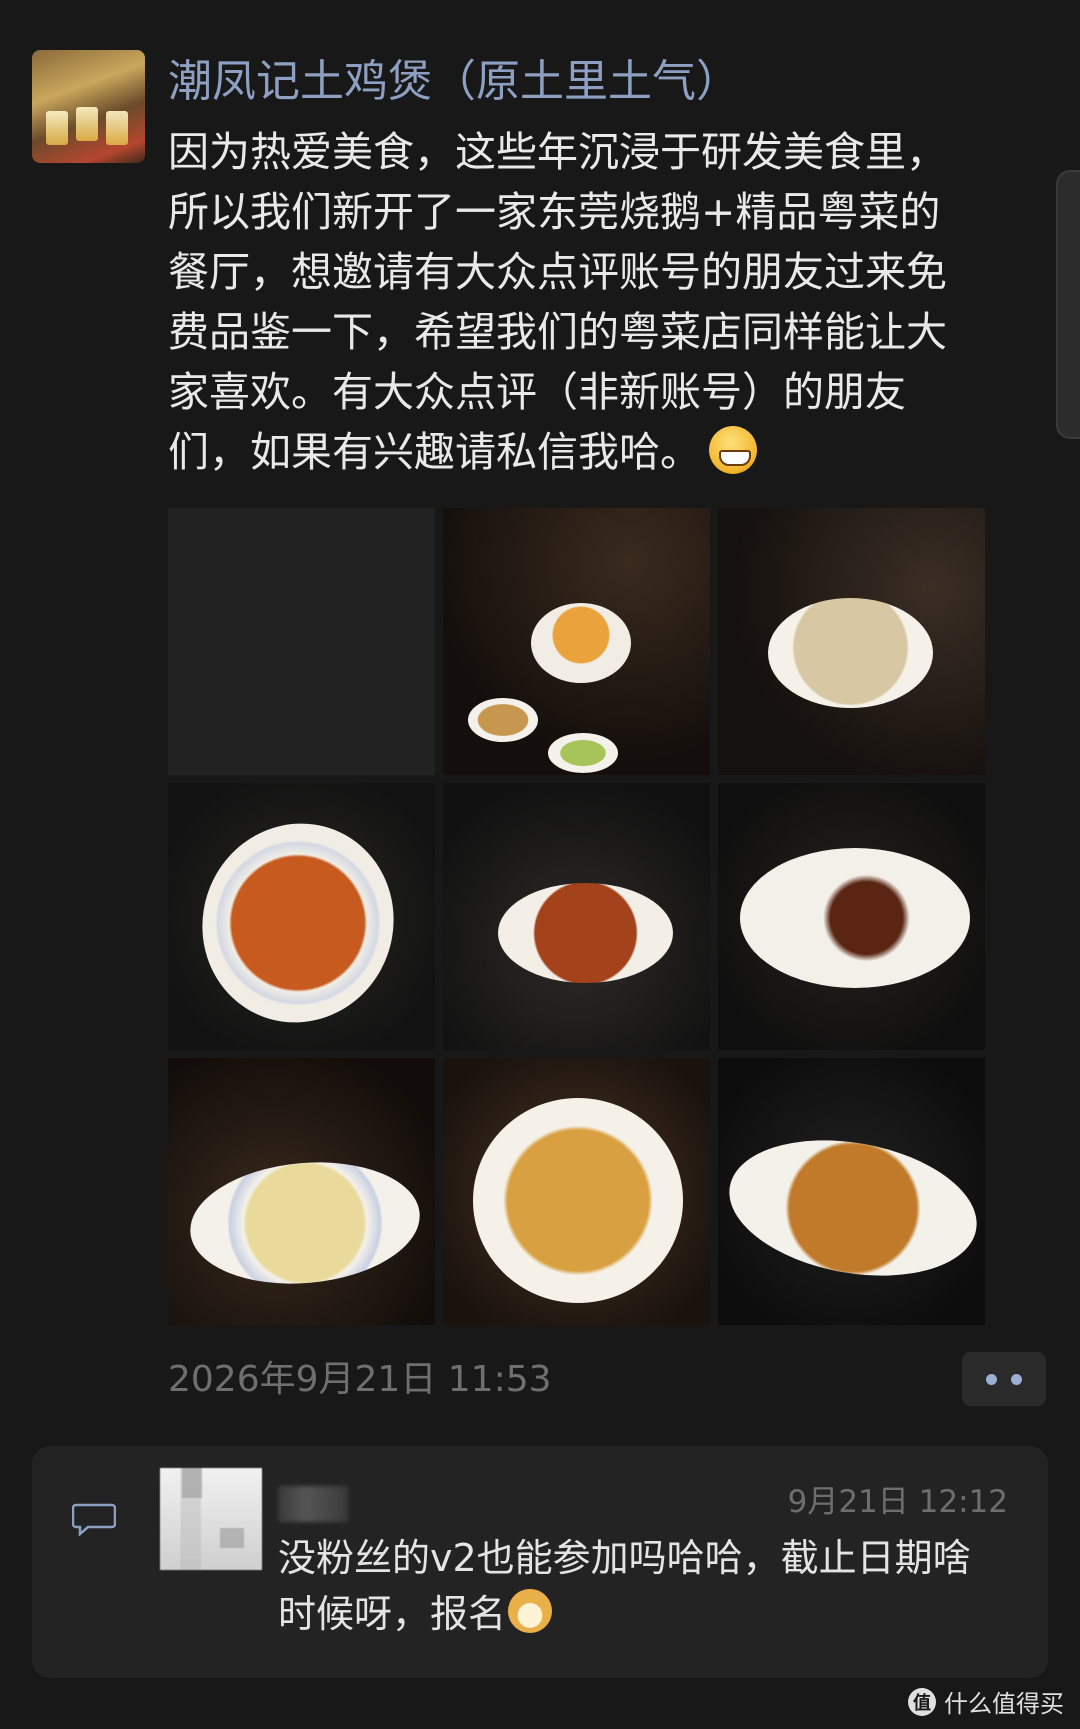 This screenshot has height=1729, width=1080. What do you see at coordinates (313, 1504) in the screenshot?
I see `commenter-name-blurred` at bounding box center [313, 1504].